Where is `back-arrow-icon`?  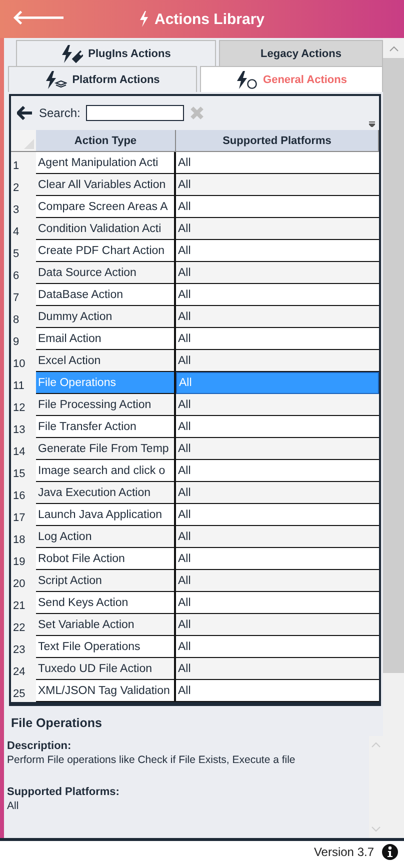
back-arrow-icon is located at coordinates (25, 113).